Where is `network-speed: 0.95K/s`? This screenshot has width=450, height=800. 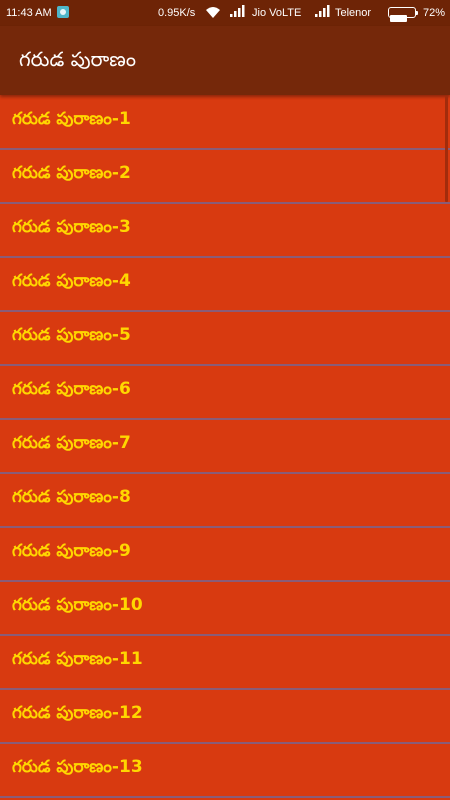 network-speed: 0.95K/s is located at coordinates (177, 13).